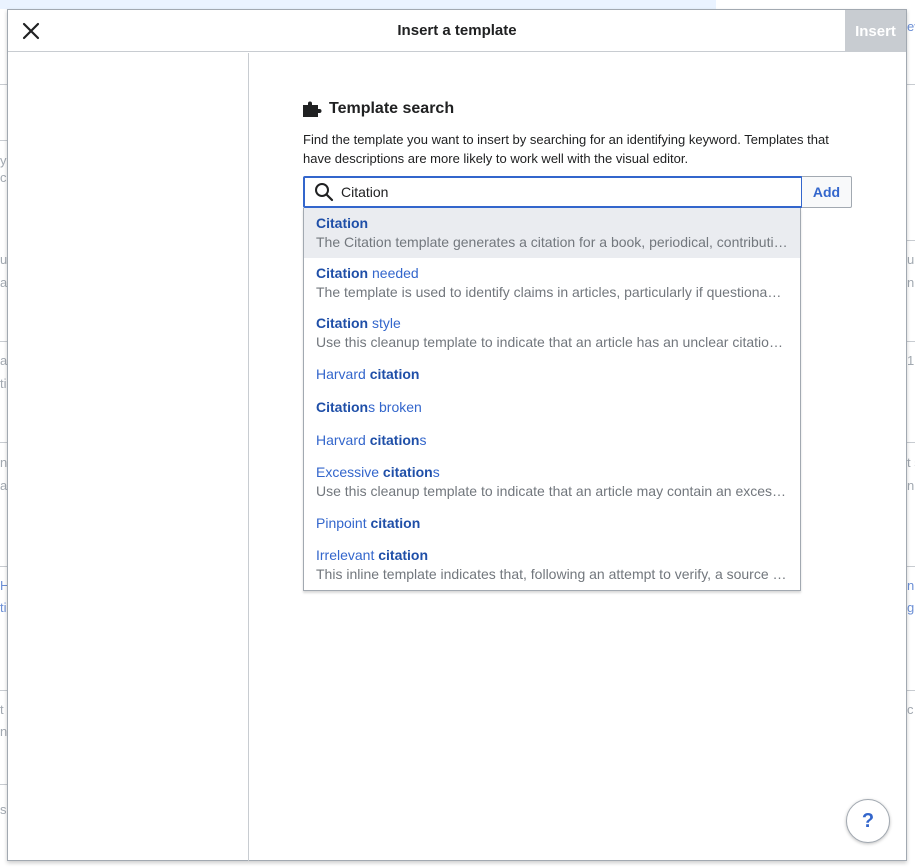  I want to click on suggestion-item: Harvard citation, so click(552, 374).